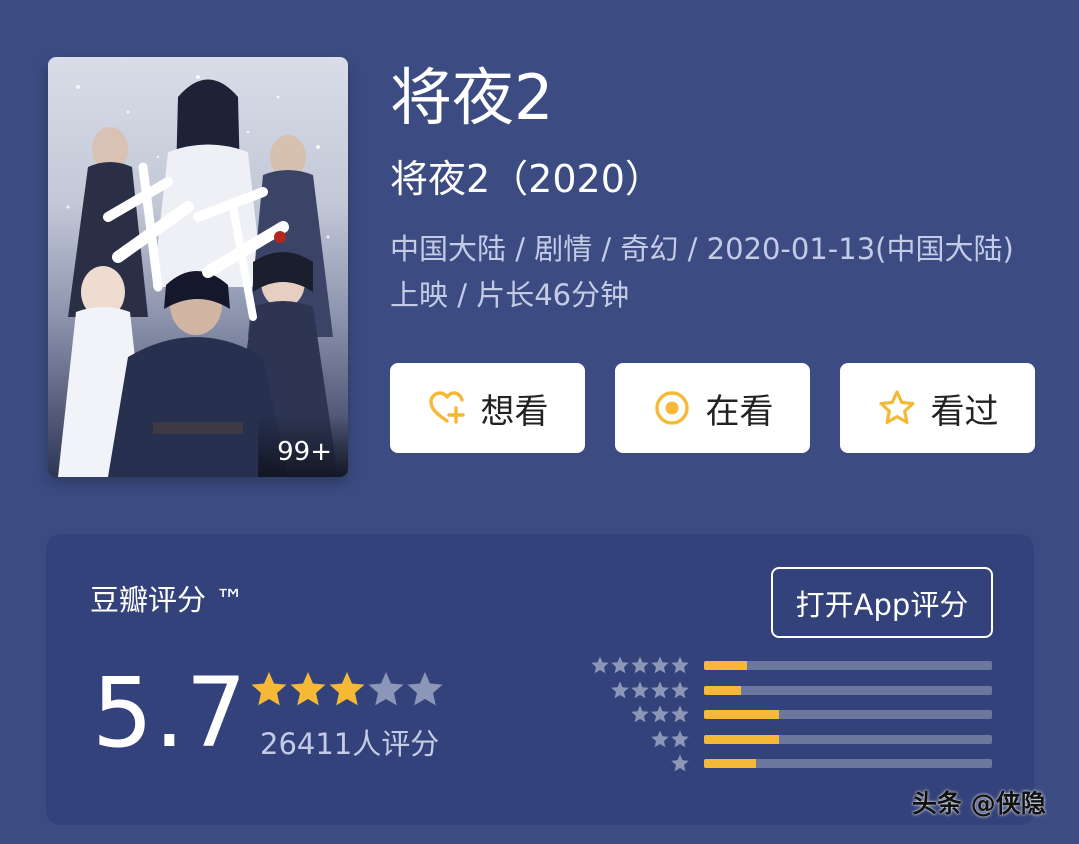 This screenshot has height=844, width=1079. What do you see at coordinates (882, 602) in the screenshot?
I see `open-app-rate-button: 打开App评分` at bounding box center [882, 602].